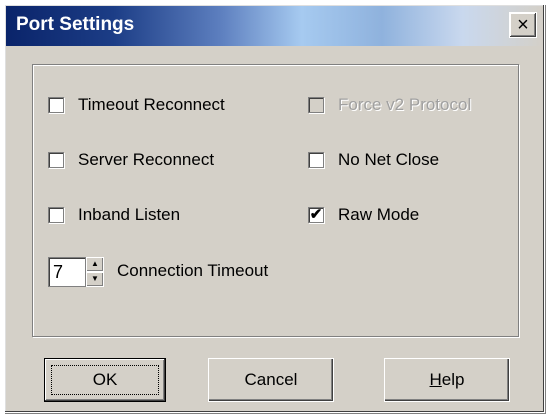  I want to click on help-button: Help, so click(447, 380).